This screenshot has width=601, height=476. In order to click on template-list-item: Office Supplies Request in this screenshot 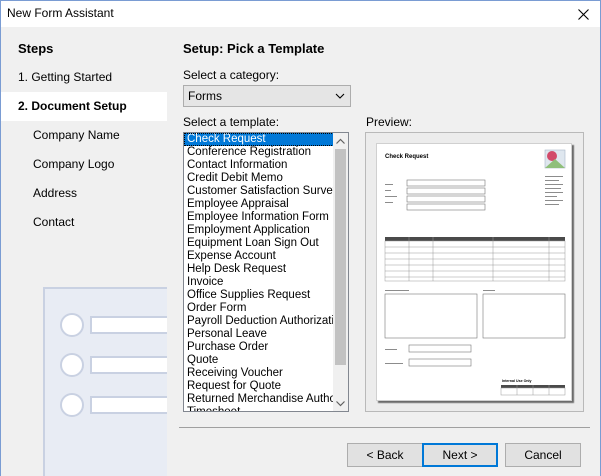, I will do `click(259, 295)`.